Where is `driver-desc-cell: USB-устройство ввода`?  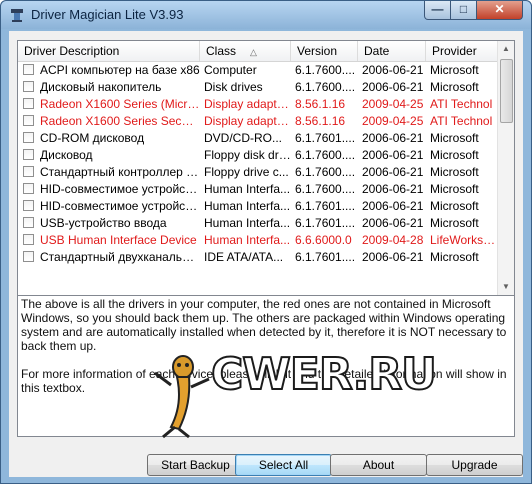
driver-desc-cell: USB-устройство ввода is located at coordinates (103, 223).